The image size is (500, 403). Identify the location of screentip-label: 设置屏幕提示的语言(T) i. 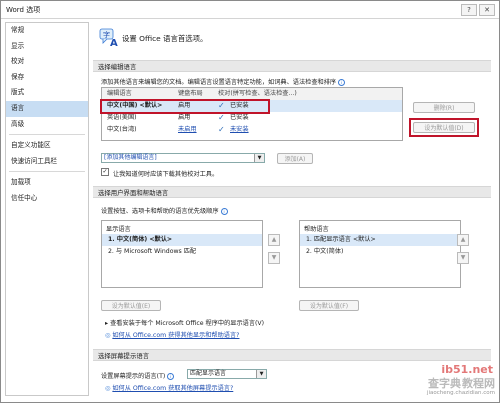
(138, 375).